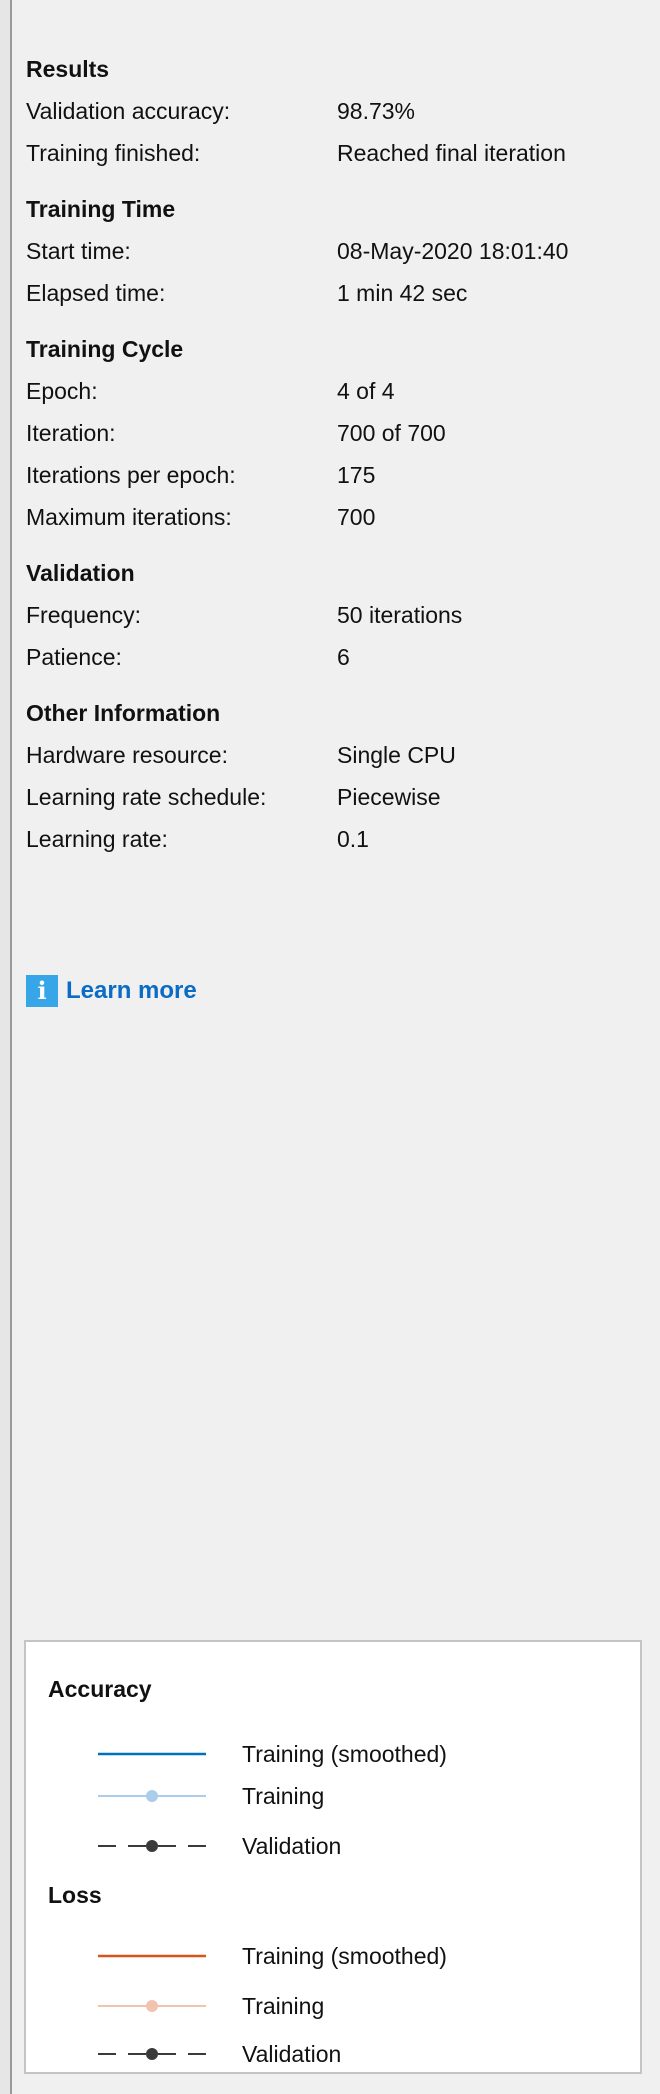 The height and width of the screenshot is (2094, 660). What do you see at coordinates (131, 475) in the screenshot?
I see `info-label: Iterations per epoch:` at bounding box center [131, 475].